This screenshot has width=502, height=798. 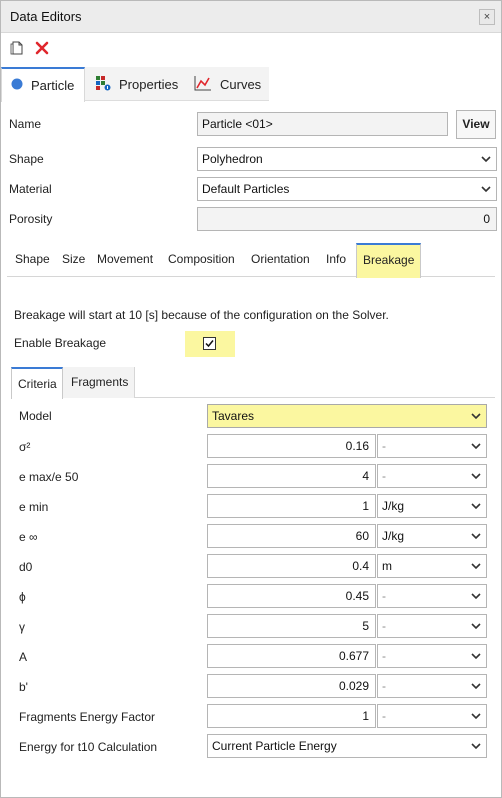 What do you see at coordinates (280, 259) in the screenshot?
I see `tab-orientation: Orientation` at bounding box center [280, 259].